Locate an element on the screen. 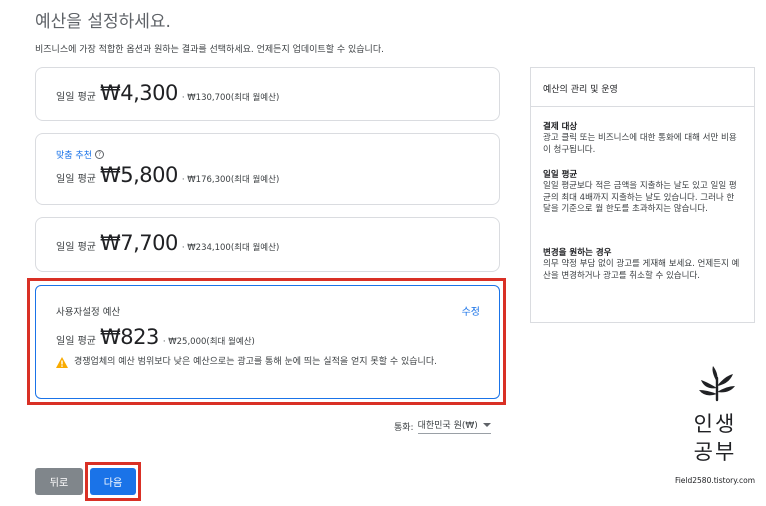 The width and height of the screenshot is (766, 506). daily-amount: ₩4,300 is located at coordinates (138, 93).